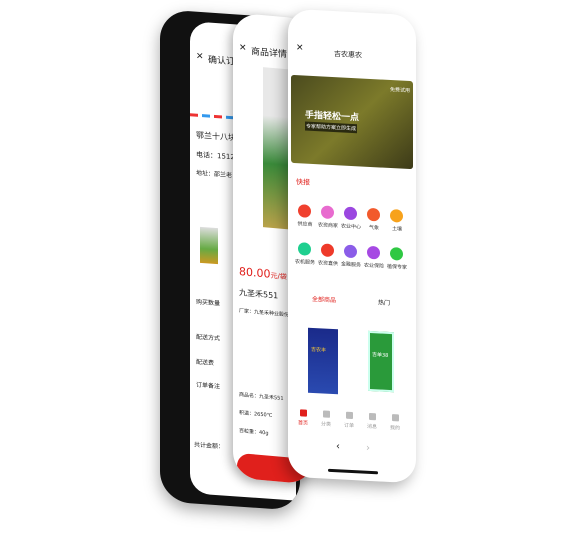 Image resolution: width=577 pixels, height=534 pixels. What do you see at coordinates (261, 397) in the screenshot?
I see `spec-name: 商品名：九圣禾551` at bounding box center [261, 397].